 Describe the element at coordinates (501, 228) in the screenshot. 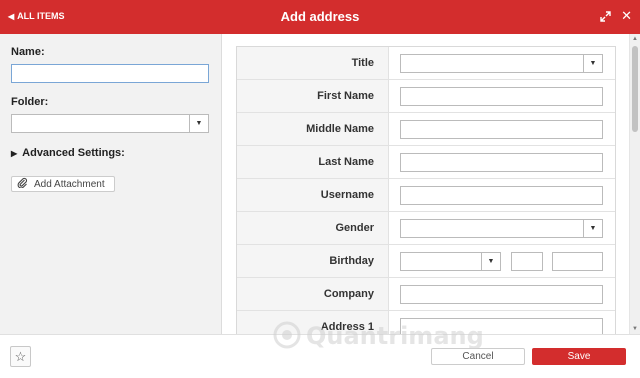

I see `gender-select: ▼` at that location.